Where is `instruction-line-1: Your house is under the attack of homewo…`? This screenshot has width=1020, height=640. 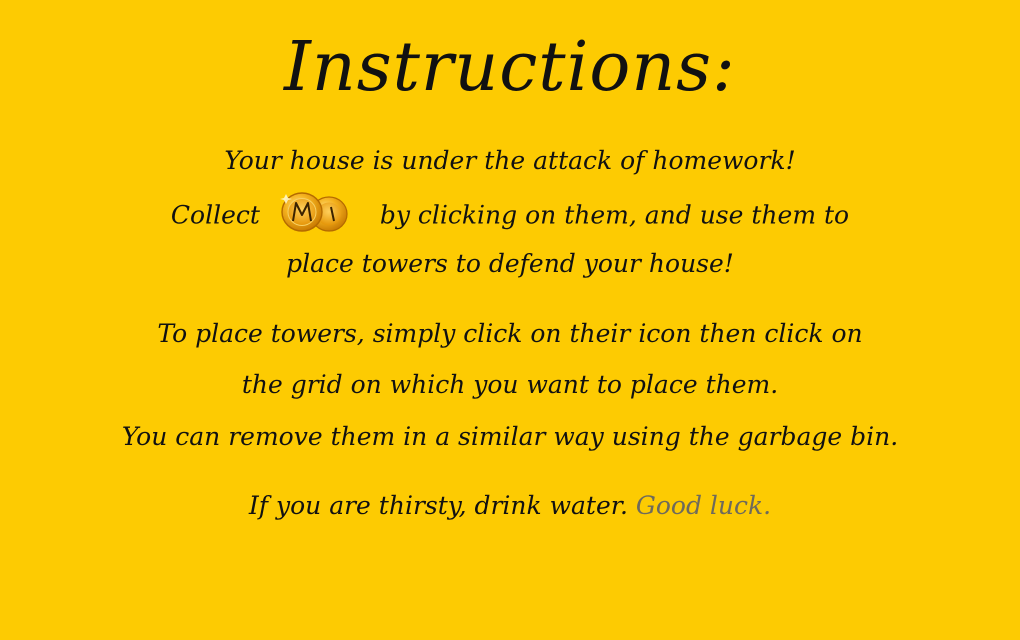 instruction-line-1: Your house is under the attack of homewo… is located at coordinates (510, 160).